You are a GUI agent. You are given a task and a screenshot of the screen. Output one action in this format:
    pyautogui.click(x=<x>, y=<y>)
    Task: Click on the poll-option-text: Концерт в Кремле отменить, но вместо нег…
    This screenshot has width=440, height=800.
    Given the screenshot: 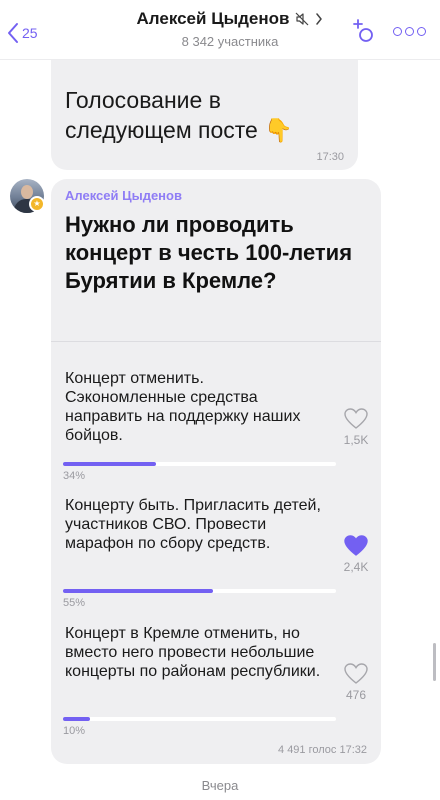 What is the action you would take?
    pyautogui.click(x=193, y=652)
    